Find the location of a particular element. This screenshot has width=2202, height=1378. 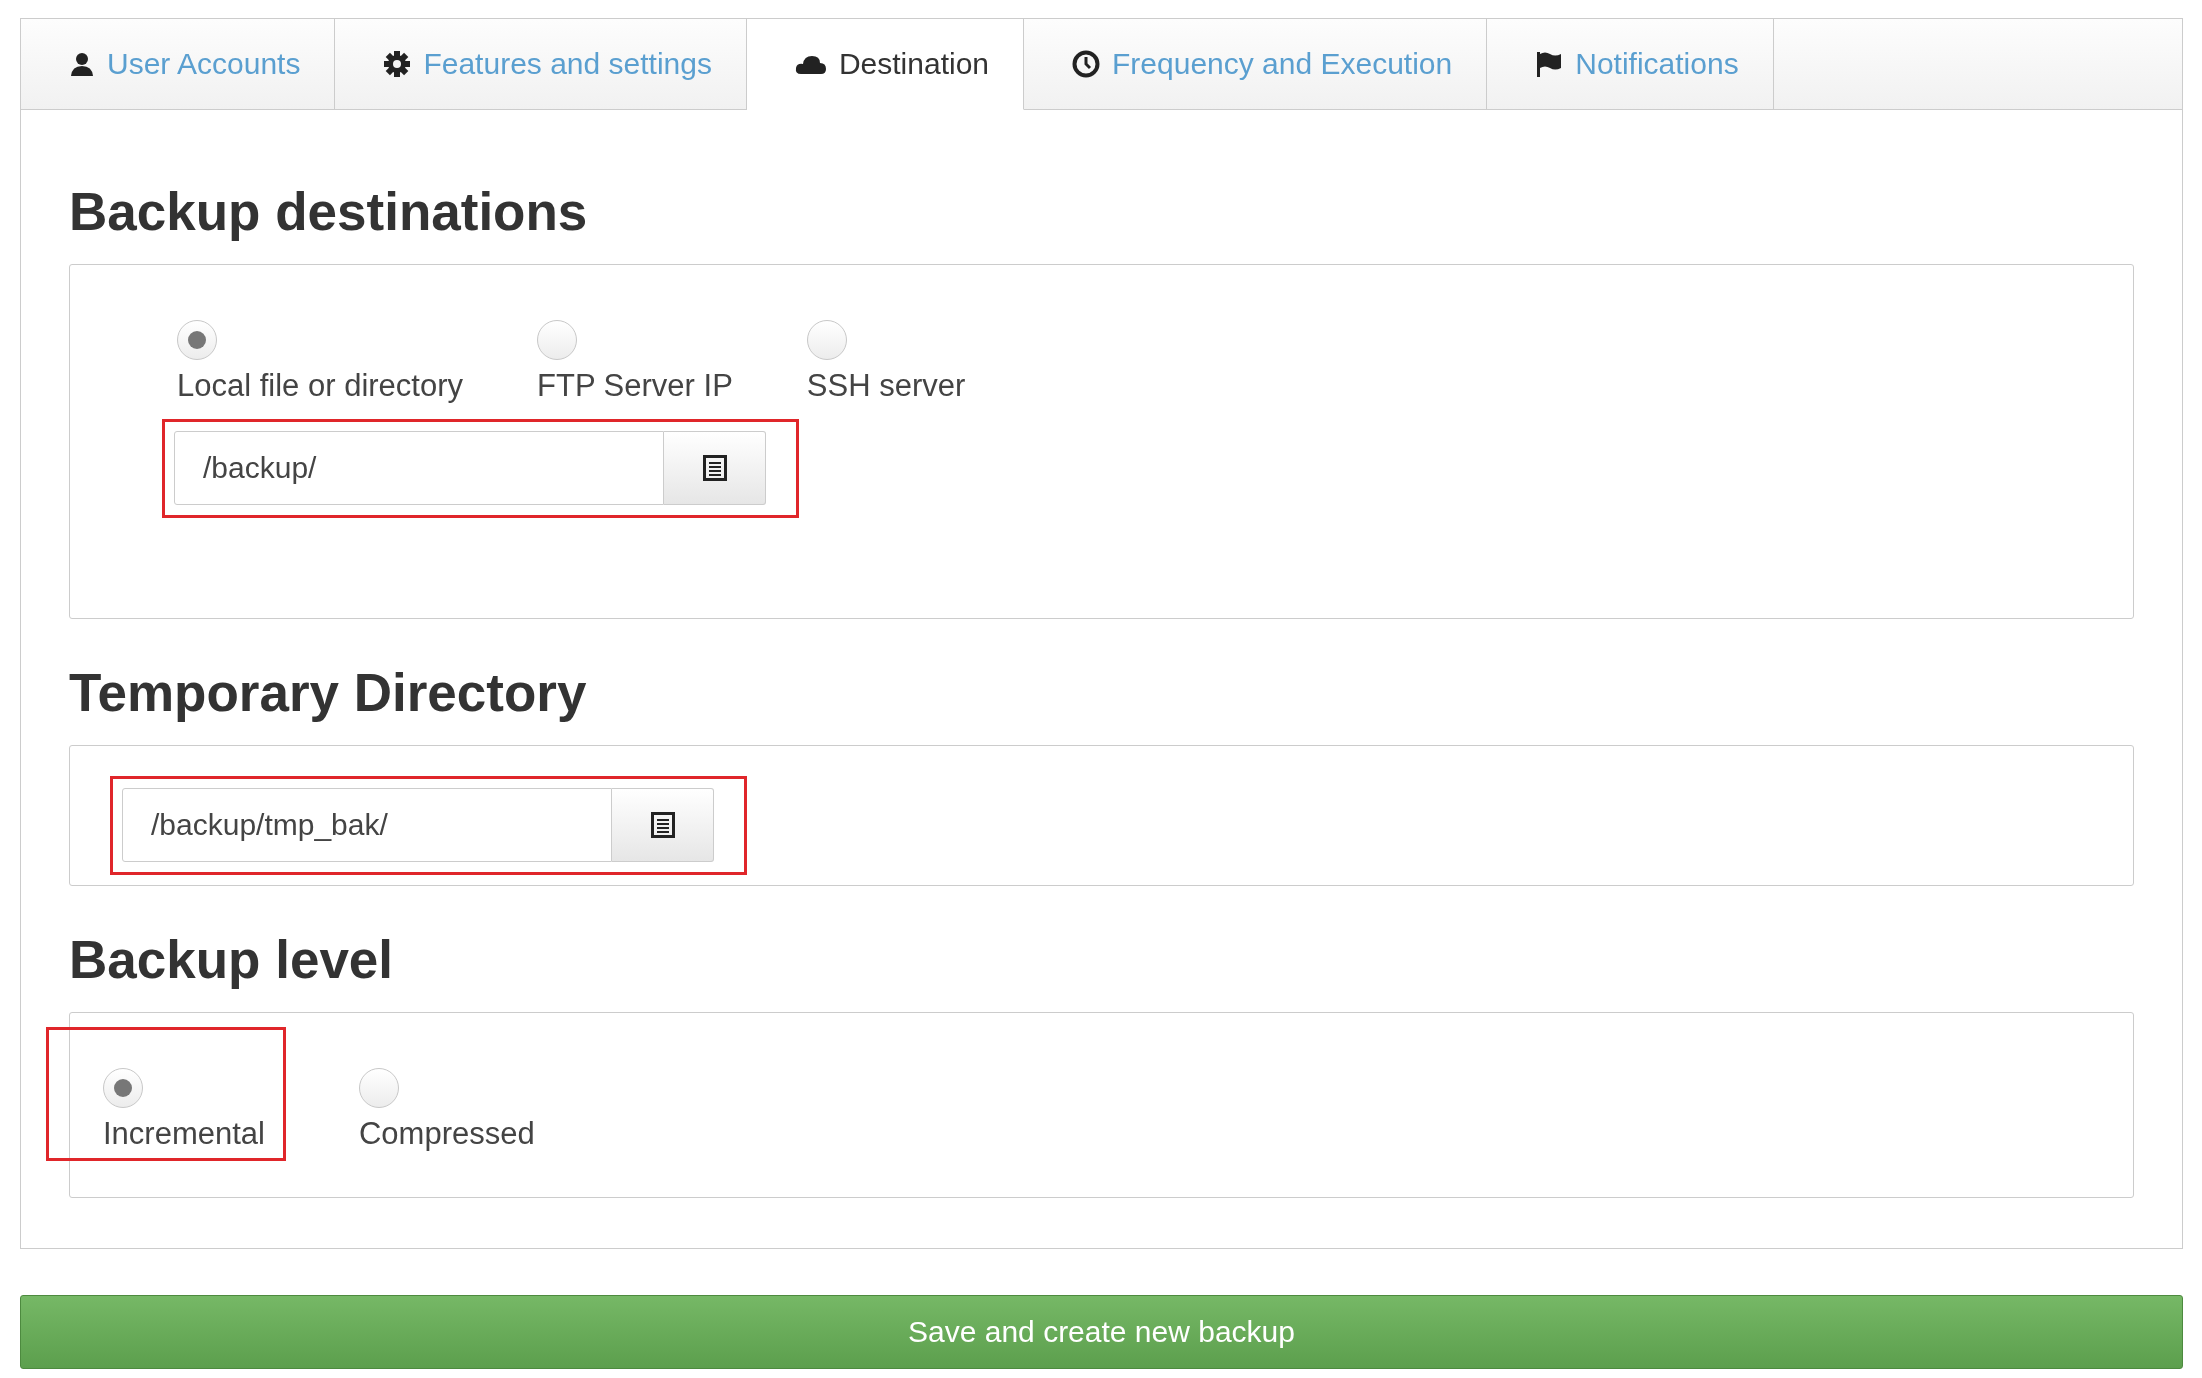

cloud-icon is located at coordinates (810, 64).